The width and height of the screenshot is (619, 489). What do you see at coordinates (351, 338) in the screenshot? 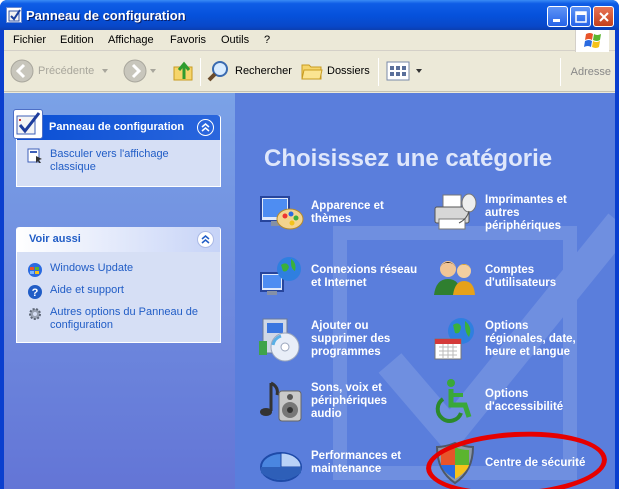
I see `category-label: Ajouter ou supprimer des programmes` at bounding box center [351, 338].